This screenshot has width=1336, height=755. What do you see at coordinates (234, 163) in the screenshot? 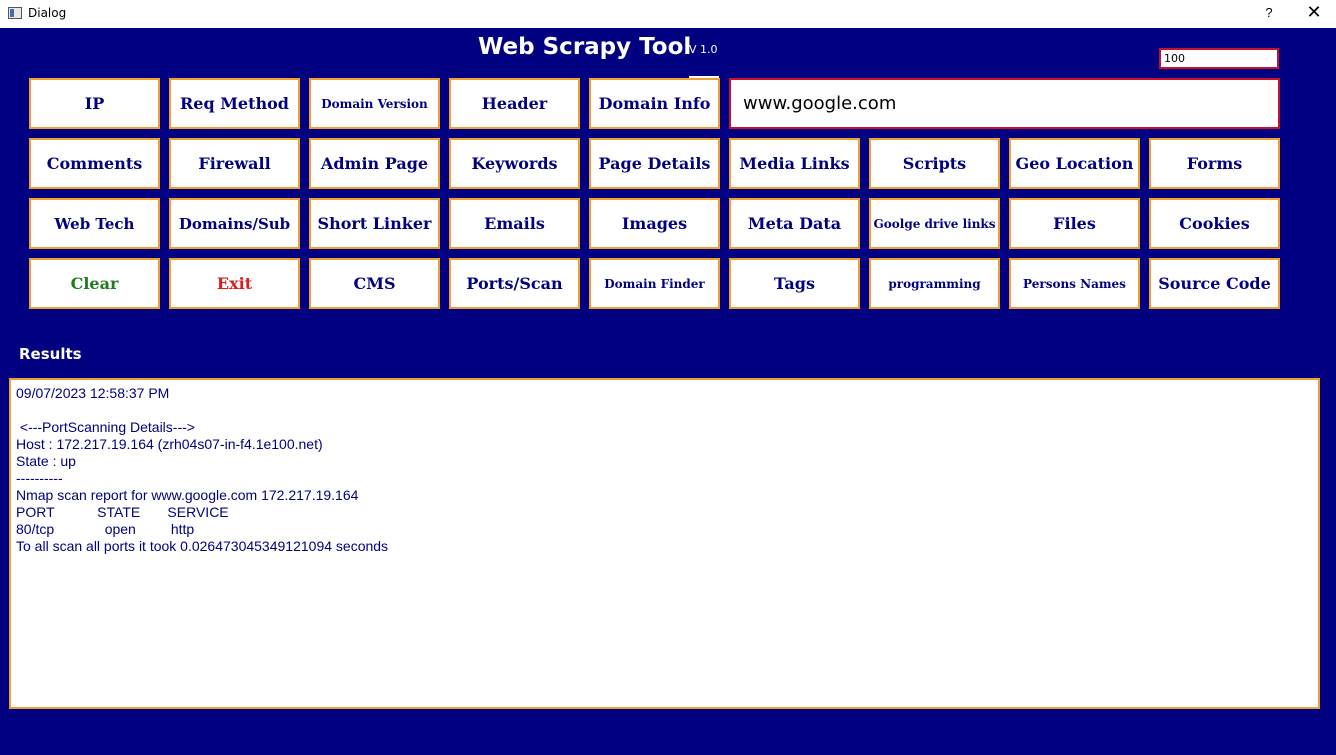
I see `firewall-button: Firewall` at bounding box center [234, 163].